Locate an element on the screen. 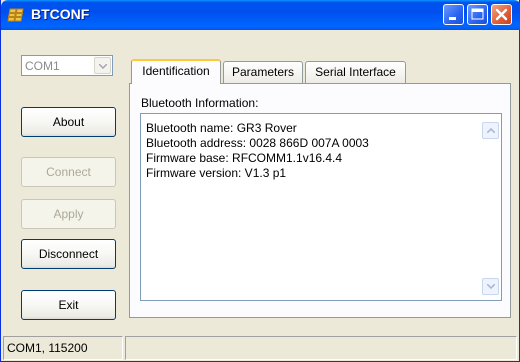  window-title: BTCONF is located at coordinates (60, 14).